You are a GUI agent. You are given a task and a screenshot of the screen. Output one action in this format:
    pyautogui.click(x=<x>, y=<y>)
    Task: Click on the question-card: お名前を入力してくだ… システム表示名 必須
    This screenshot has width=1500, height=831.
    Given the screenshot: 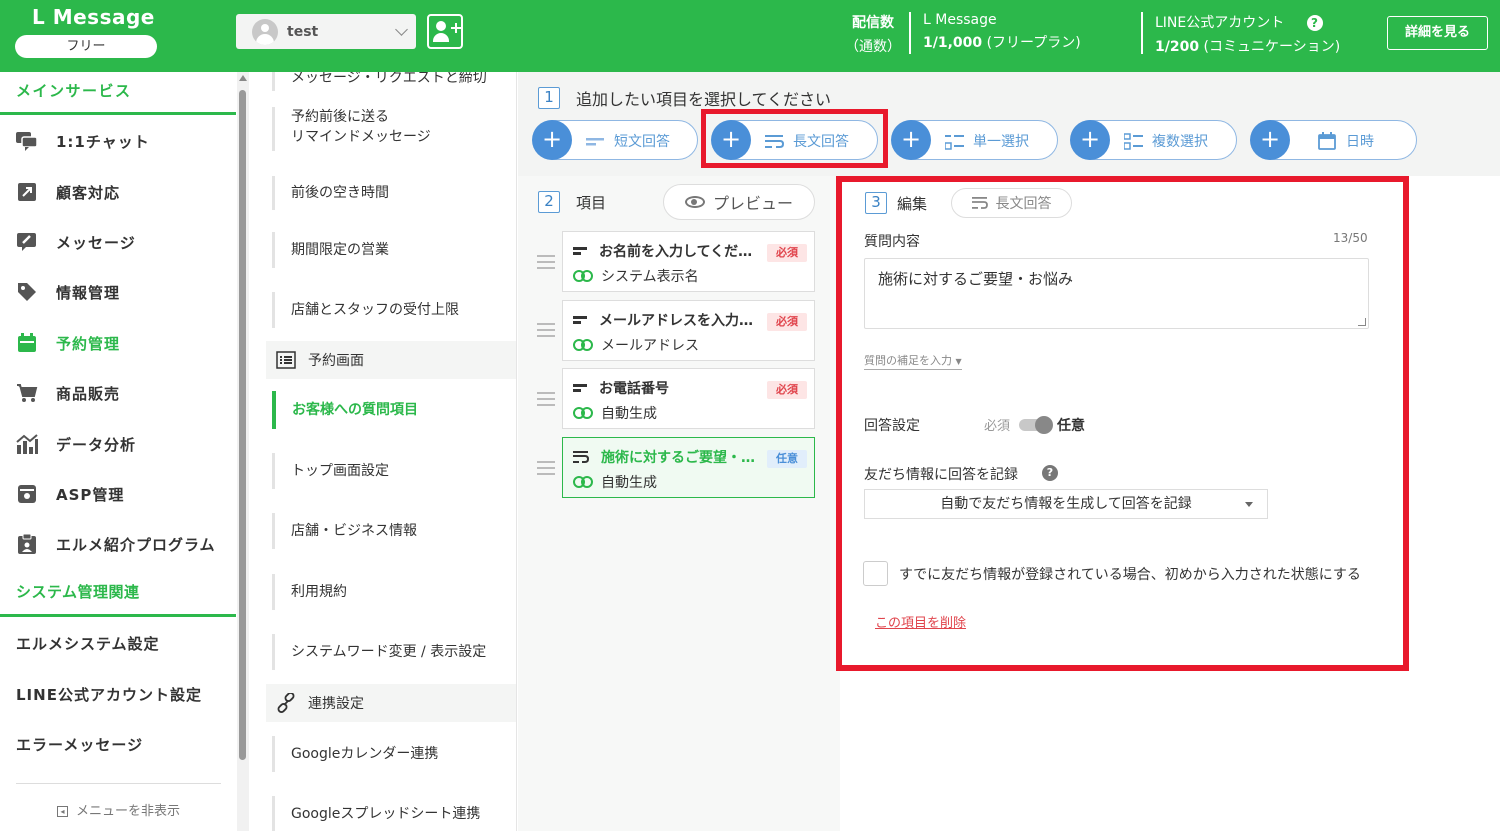 What is the action you would take?
    pyautogui.click(x=688, y=261)
    